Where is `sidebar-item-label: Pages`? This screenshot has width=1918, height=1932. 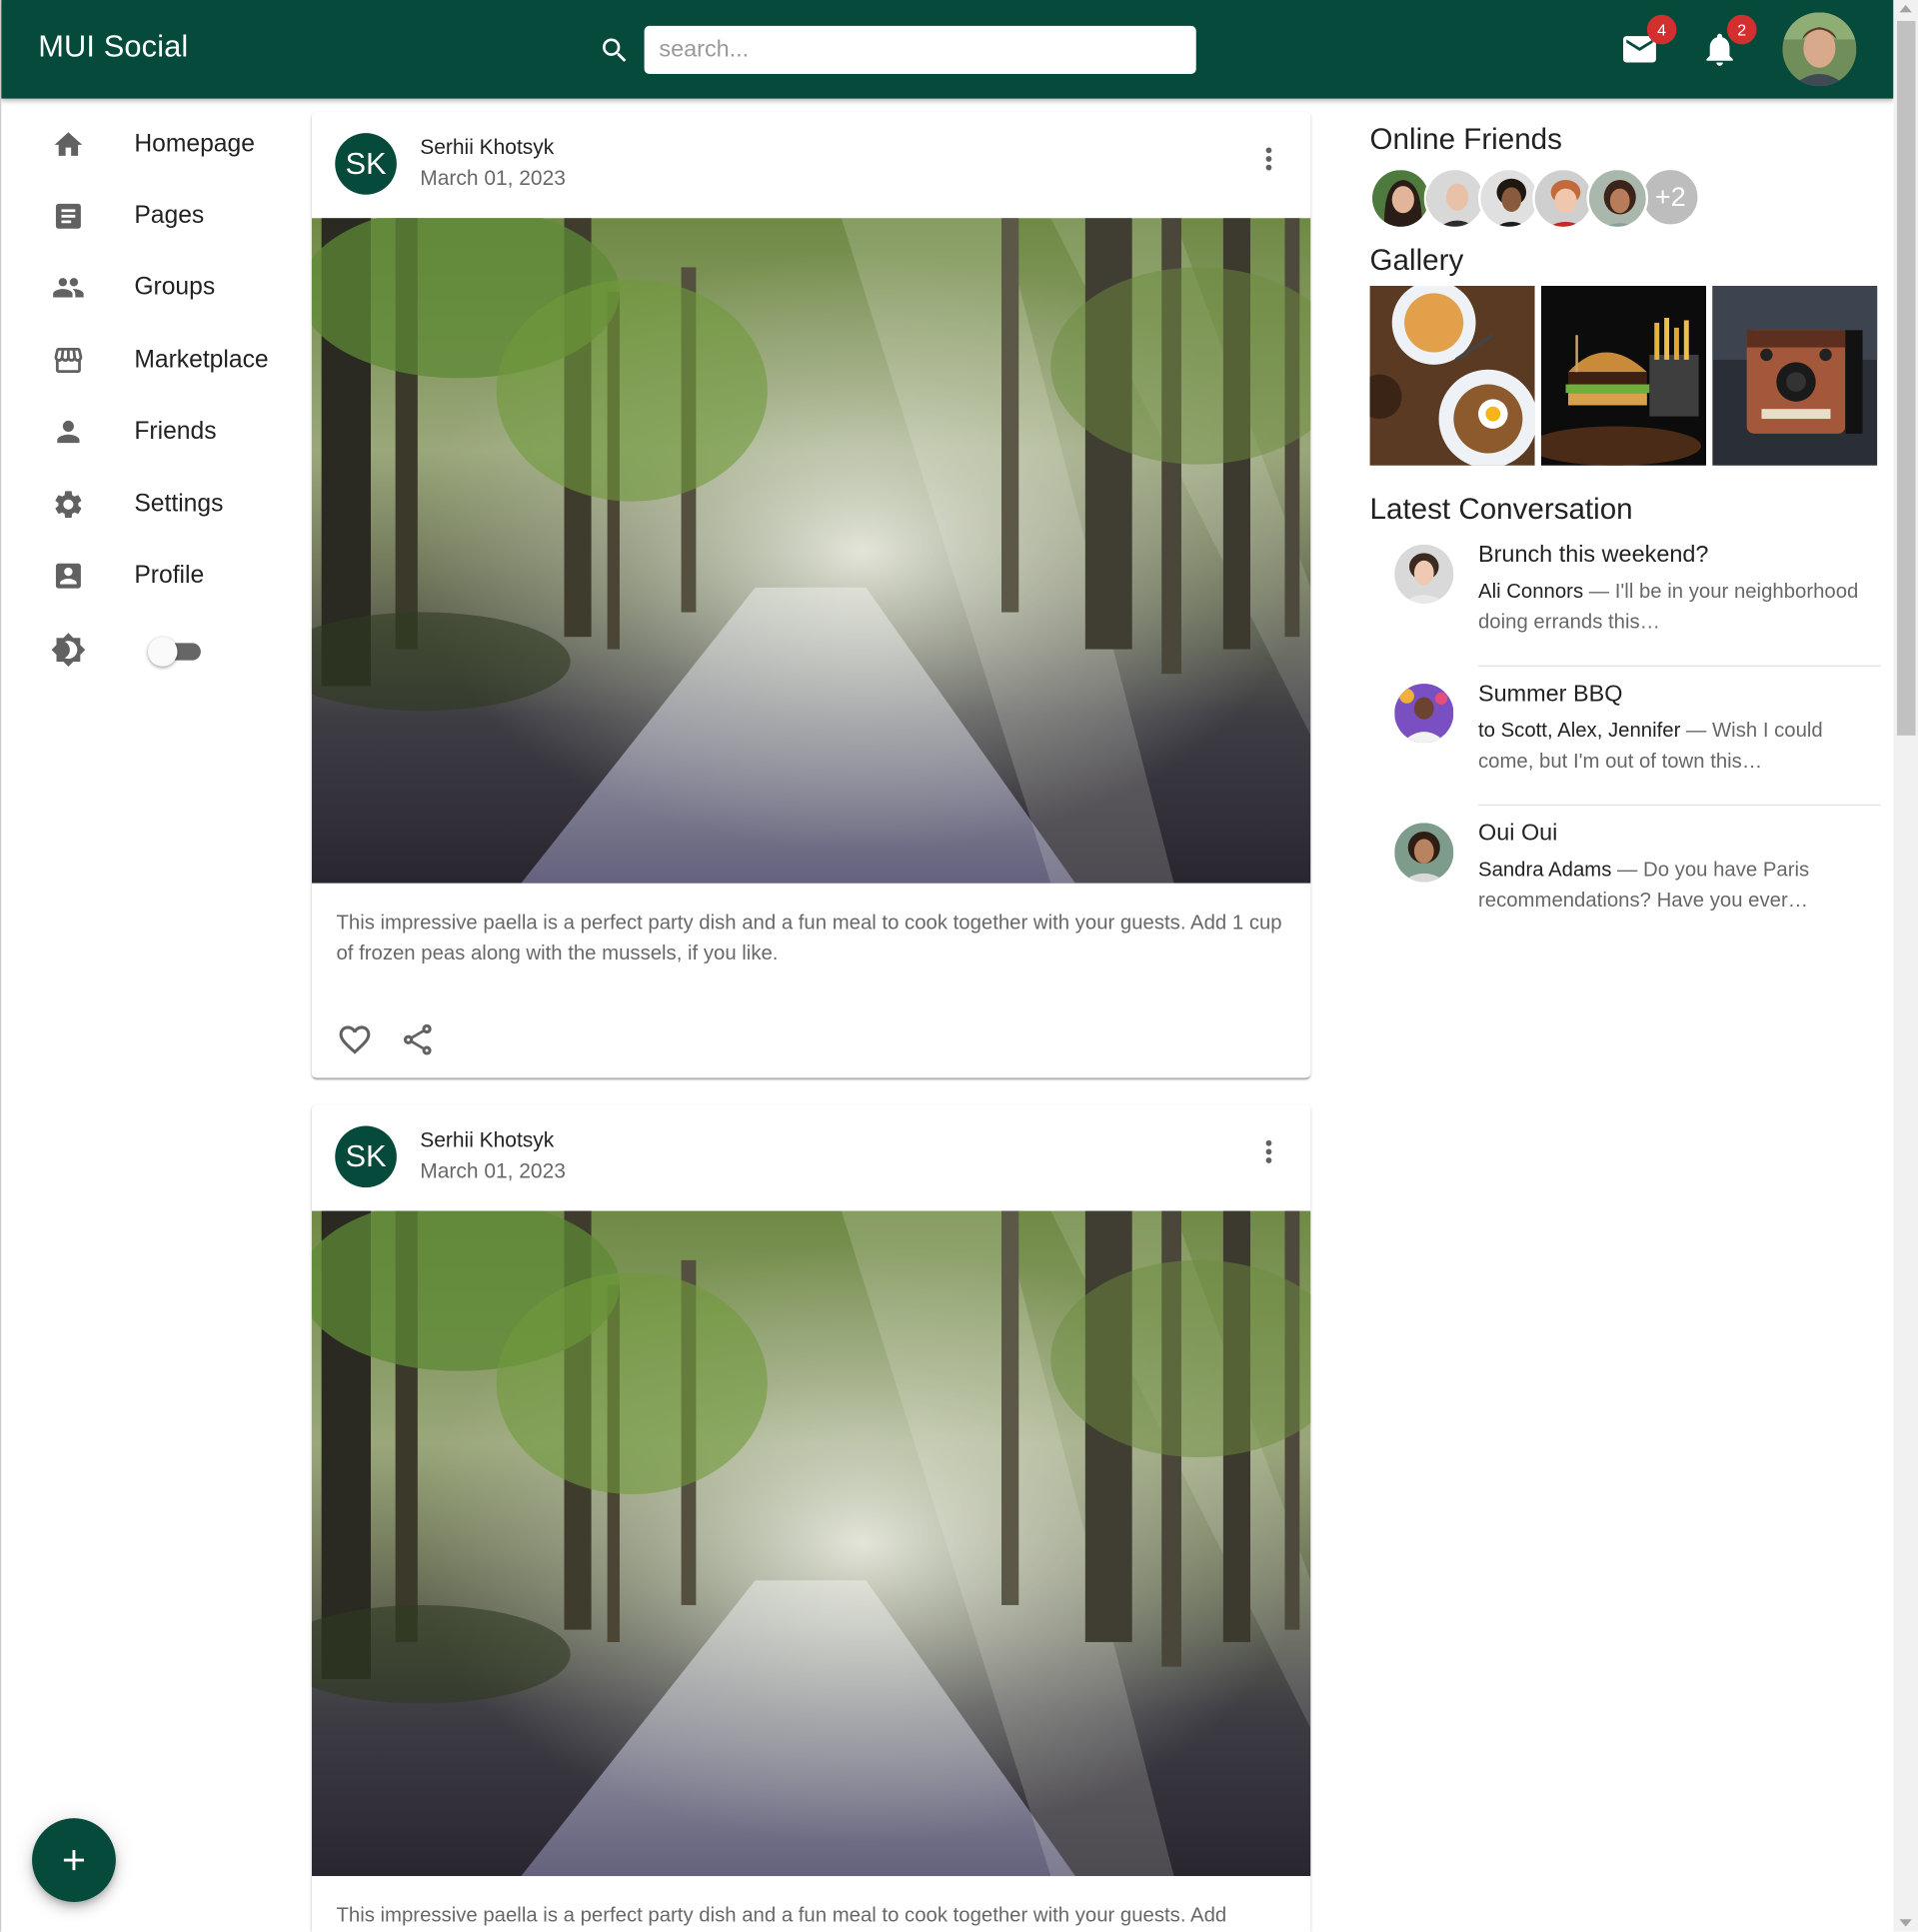
sidebar-item-label: Pages is located at coordinates (170, 216).